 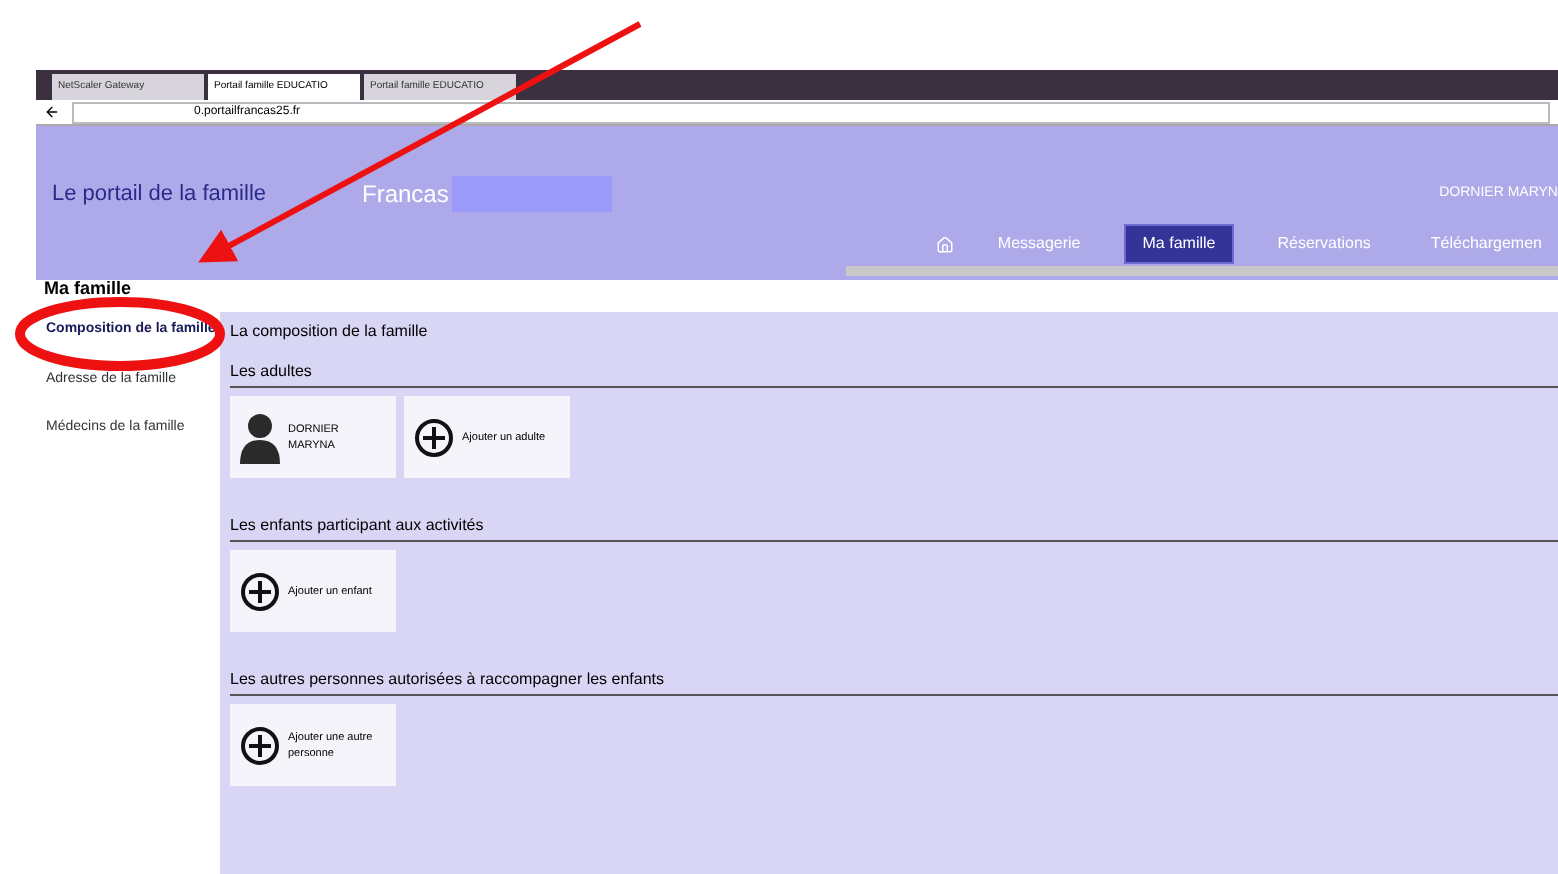 I want to click on section-title: Ma famille, so click(x=88, y=289).